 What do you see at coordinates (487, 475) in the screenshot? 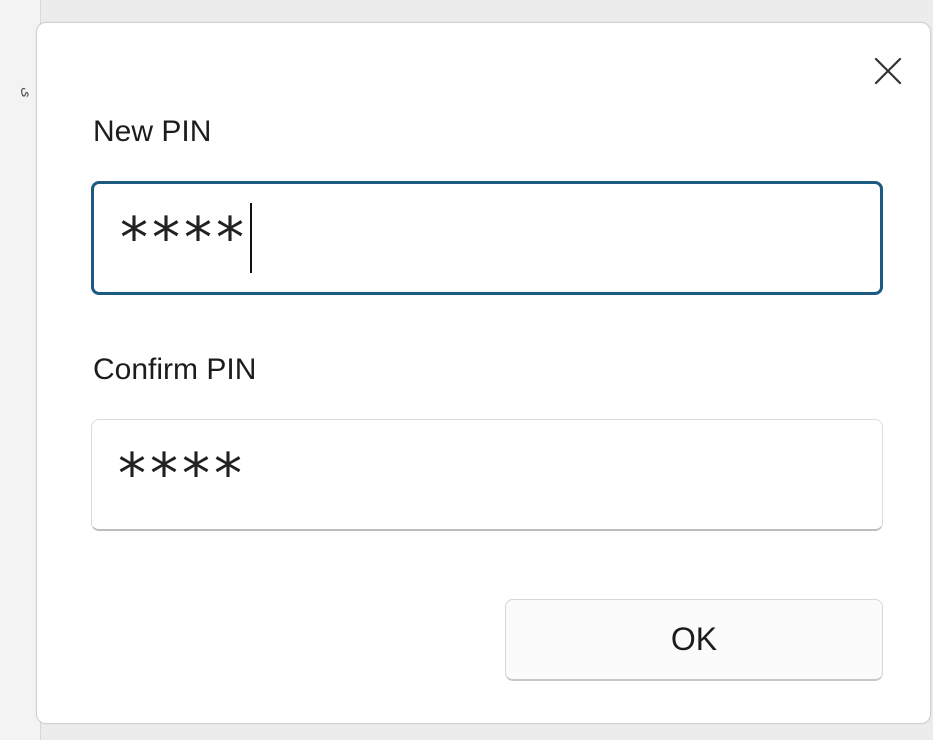
I see `confirm-pin-input: ****` at bounding box center [487, 475].